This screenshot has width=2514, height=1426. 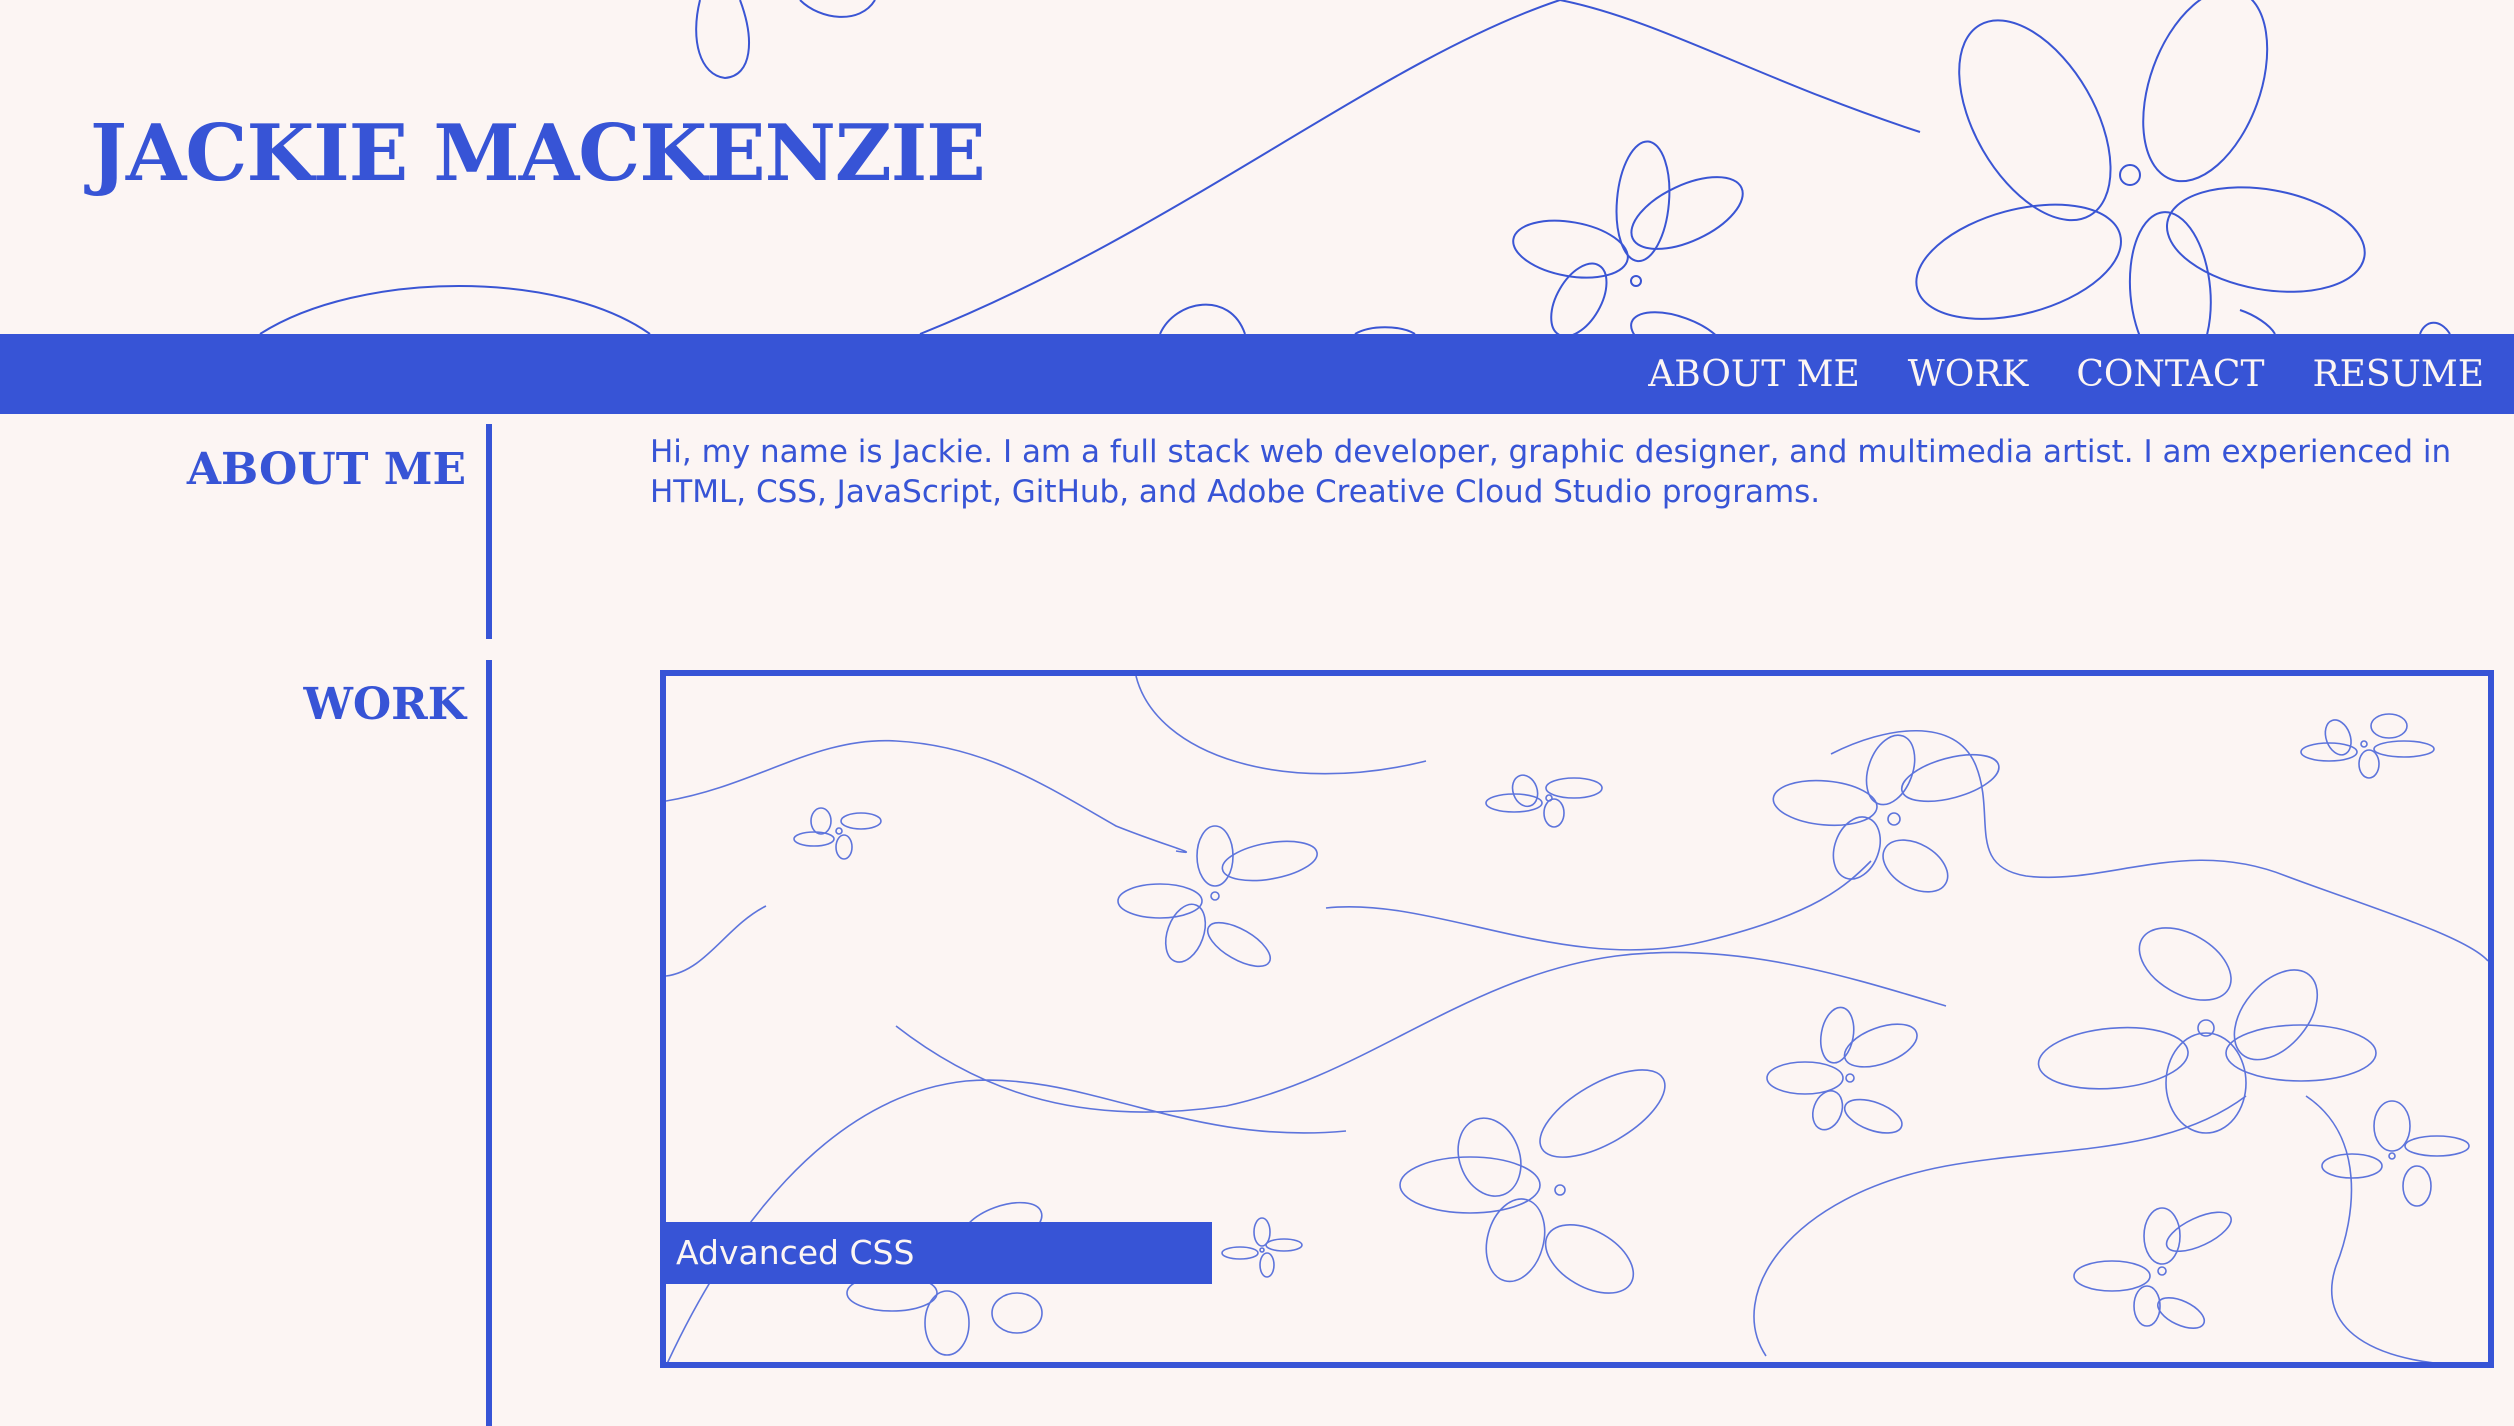 What do you see at coordinates (1968, 374) in the screenshot?
I see `nav-work: WORK` at bounding box center [1968, 374].